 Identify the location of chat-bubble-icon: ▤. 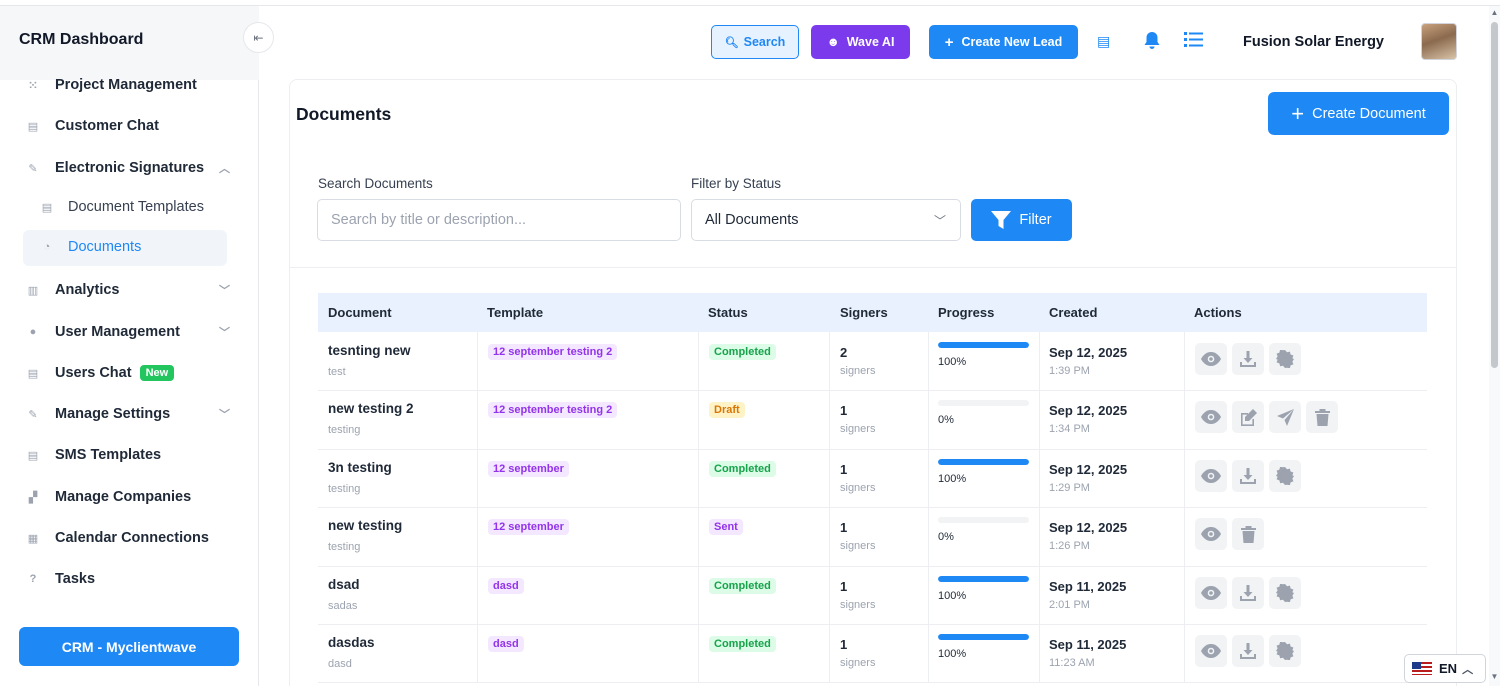
(1103, 41).